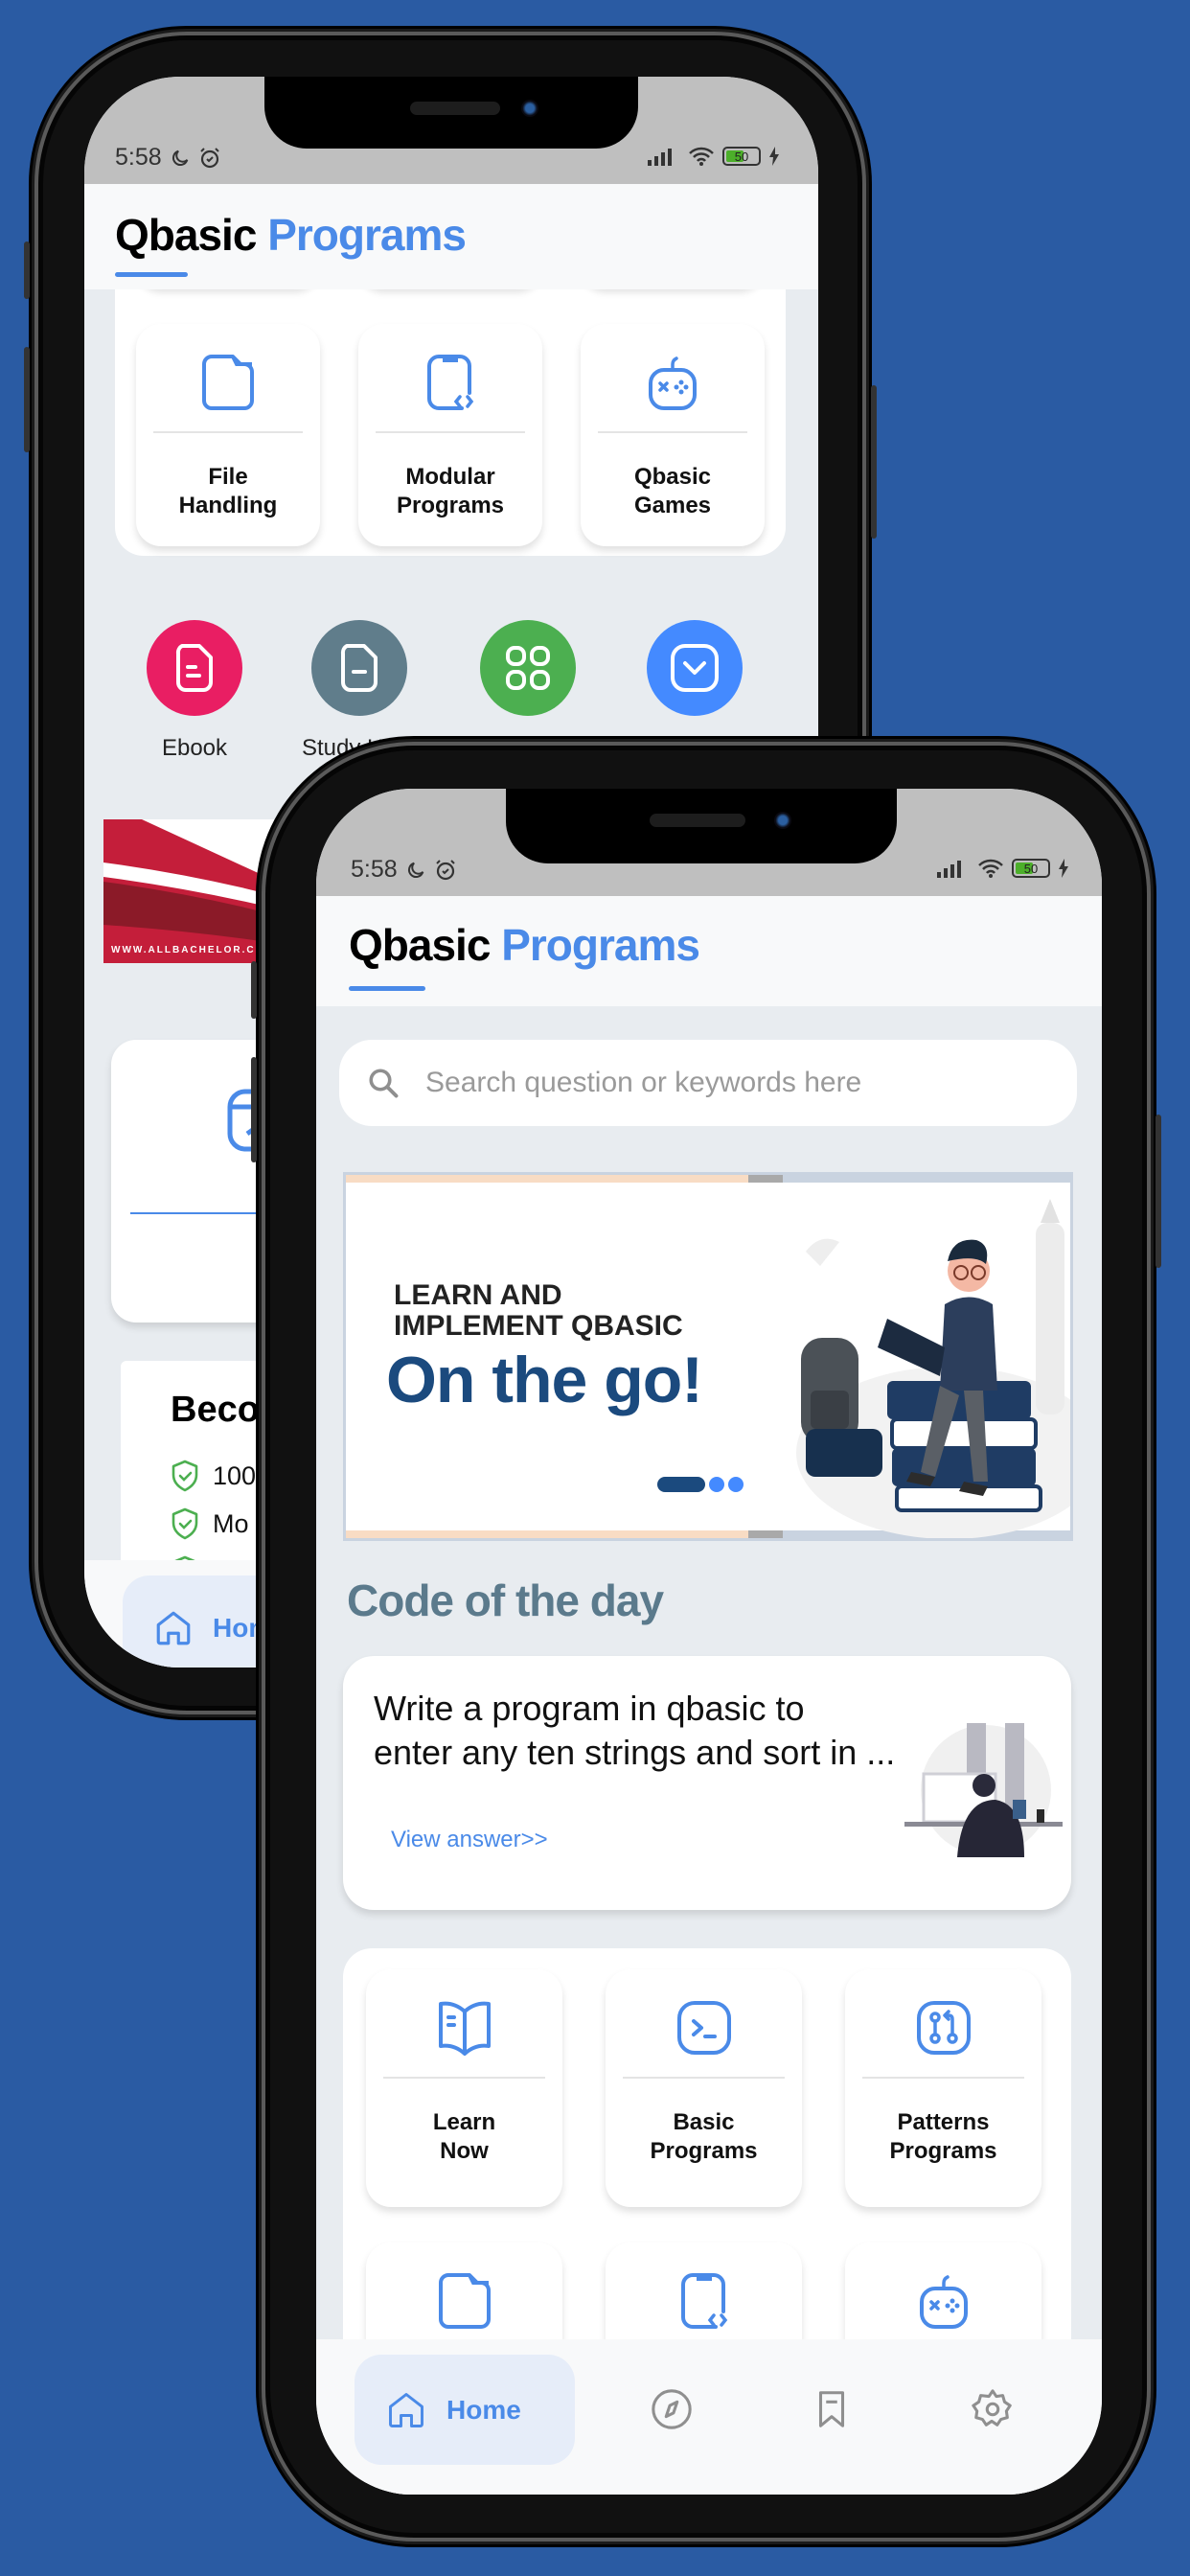 The image size is (1190, 2576). Describe the element at coordinates (464, 2122) in the screenshot. I see `grid-card-label-line: Learn` at that location.